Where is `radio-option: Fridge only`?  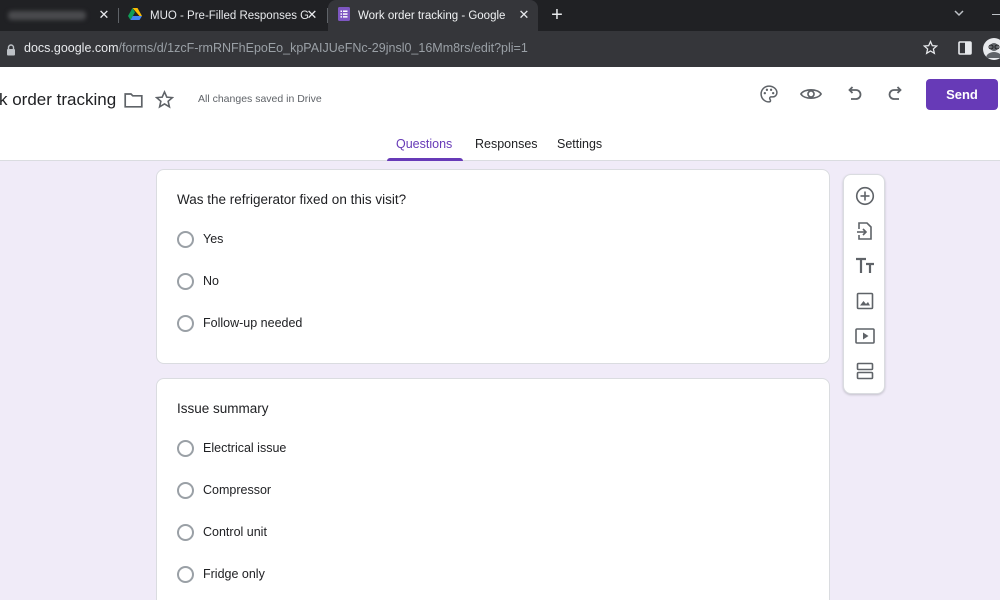
radio-option: Fridge only is located at coordinates (221, 574).